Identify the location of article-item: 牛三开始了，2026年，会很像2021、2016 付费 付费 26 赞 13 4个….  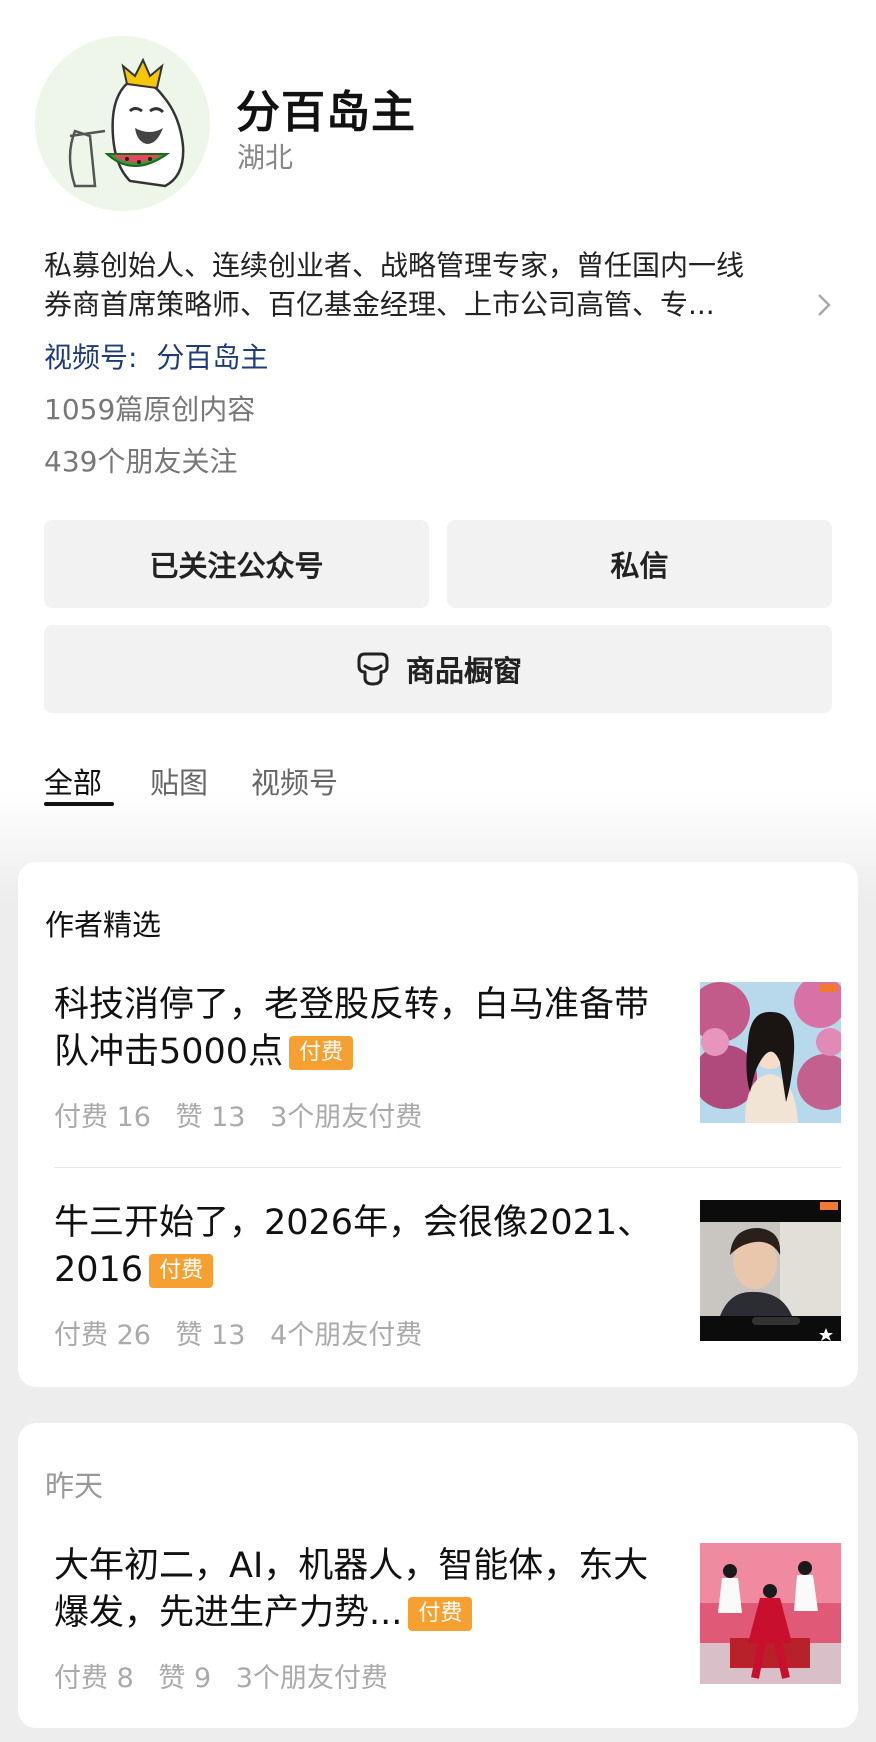
(447, 1275).